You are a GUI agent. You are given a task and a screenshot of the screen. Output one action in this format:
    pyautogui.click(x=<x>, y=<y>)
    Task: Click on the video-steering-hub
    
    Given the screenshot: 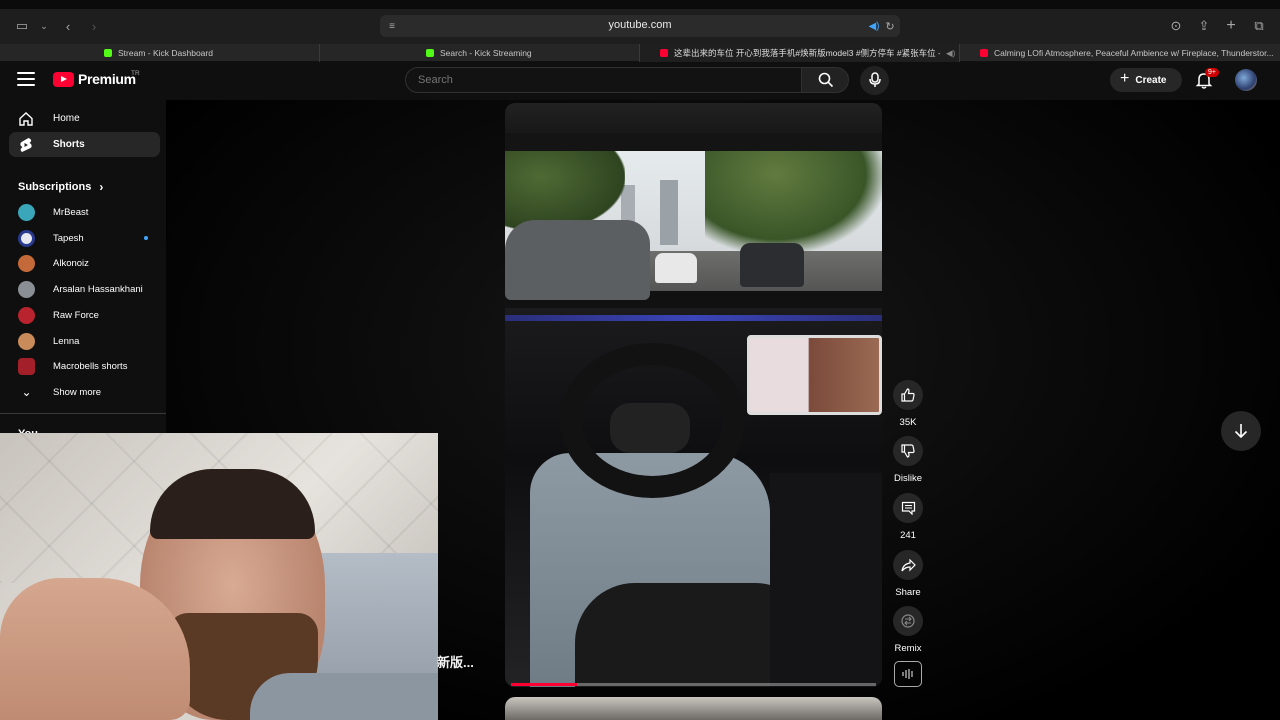 What is the action you would take?
    pyautogui.click(x=650, y=428)
    